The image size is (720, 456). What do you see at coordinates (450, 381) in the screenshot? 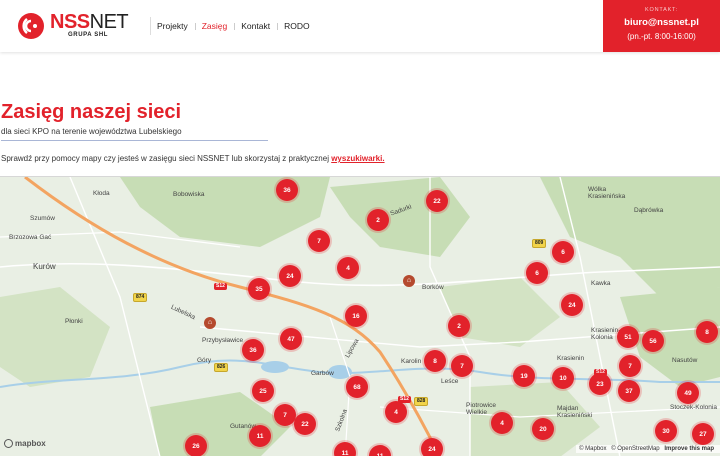
I see `place-label: Leśce` at bounding box center [450, 381].